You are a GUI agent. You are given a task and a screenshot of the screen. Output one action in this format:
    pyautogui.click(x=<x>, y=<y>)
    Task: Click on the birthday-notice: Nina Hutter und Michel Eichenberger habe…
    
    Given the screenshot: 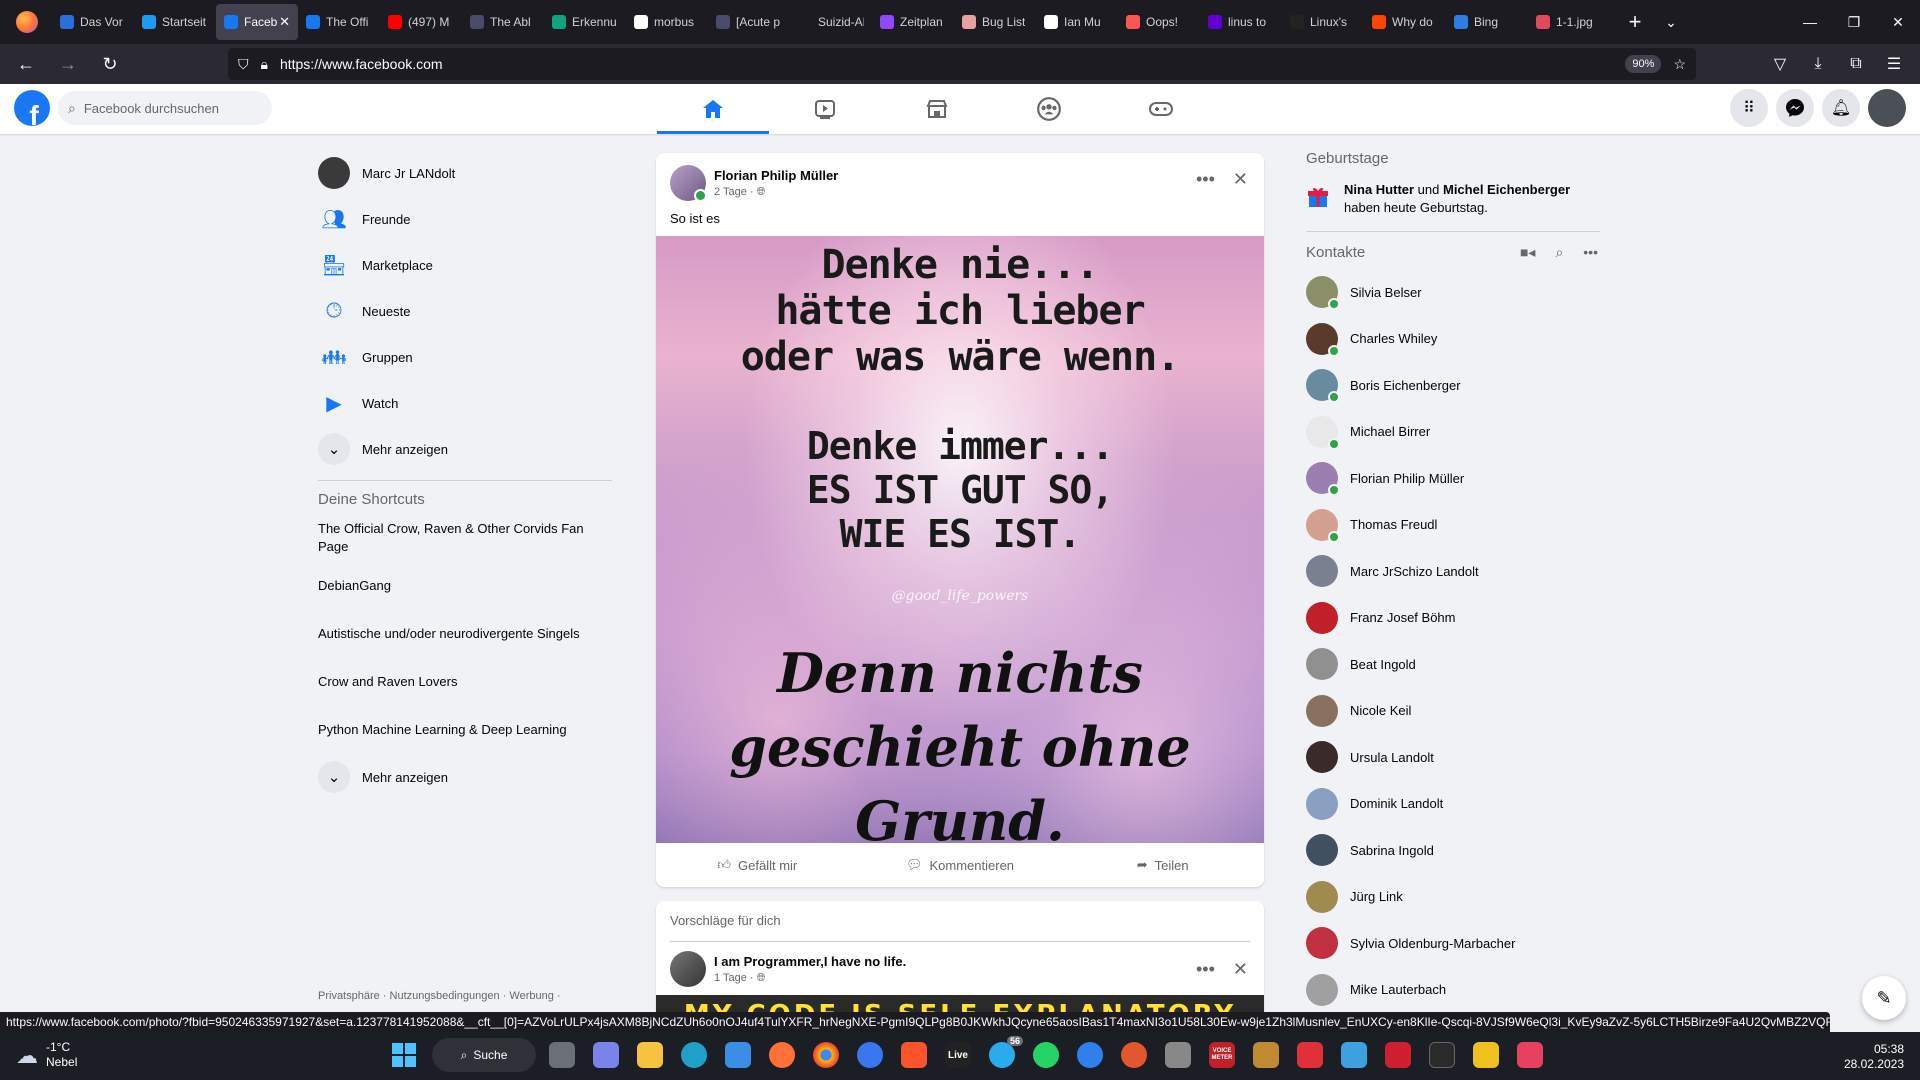 What is the action you would take?
    pyautogui.click(x=1454, y=199)
    